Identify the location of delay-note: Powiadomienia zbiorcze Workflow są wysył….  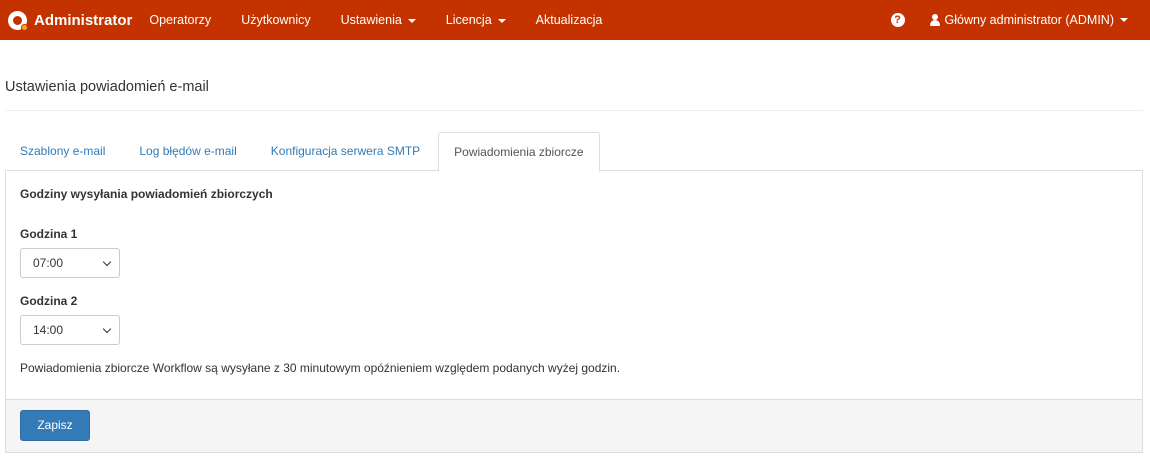
(320, 368).